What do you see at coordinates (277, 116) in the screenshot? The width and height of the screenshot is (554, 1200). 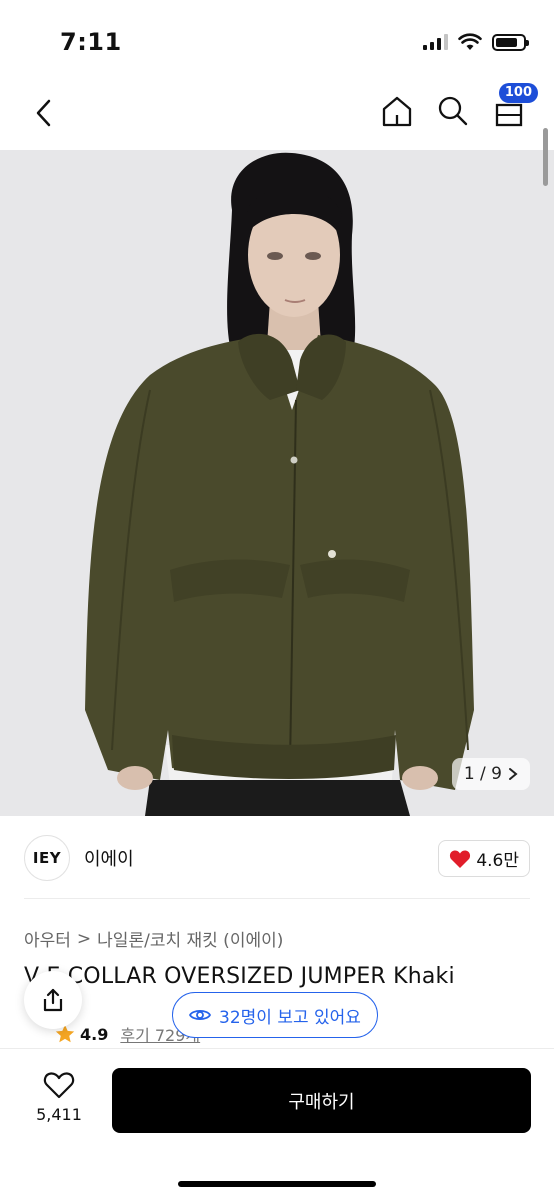 I see `nav-bar: 100` at bounding box center [277, 116].